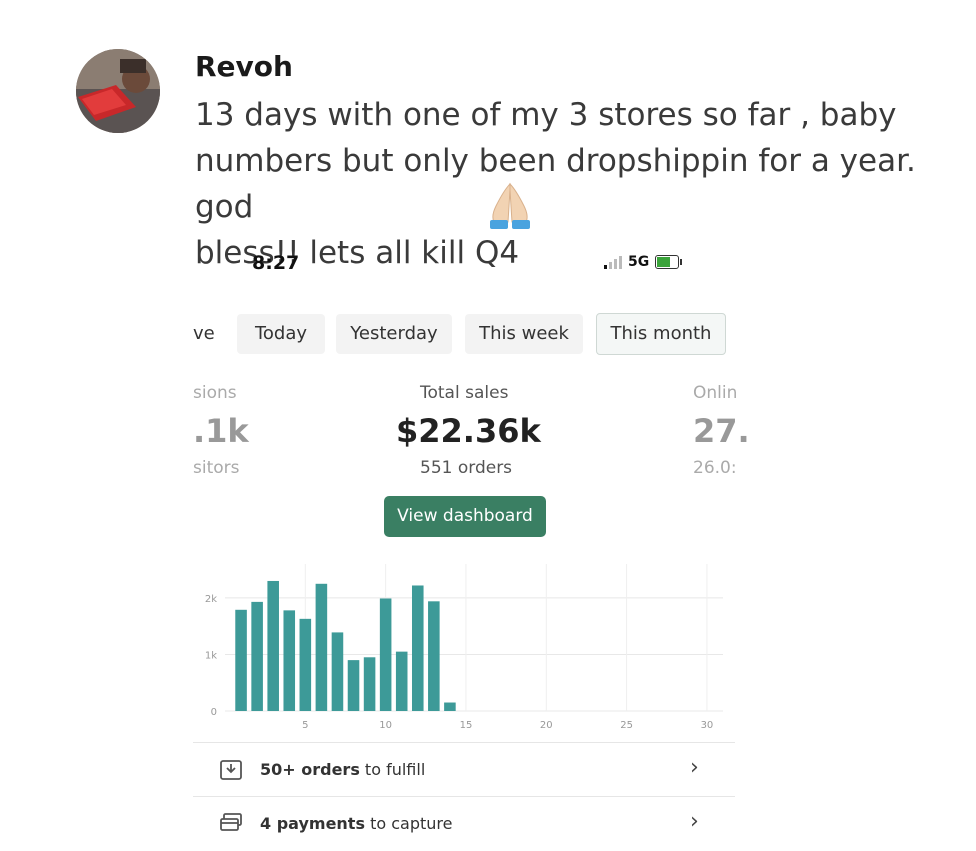  Describe the element at coordinates (626, 725) in the screenshot. I see `x-tick-label: 25` at that location.